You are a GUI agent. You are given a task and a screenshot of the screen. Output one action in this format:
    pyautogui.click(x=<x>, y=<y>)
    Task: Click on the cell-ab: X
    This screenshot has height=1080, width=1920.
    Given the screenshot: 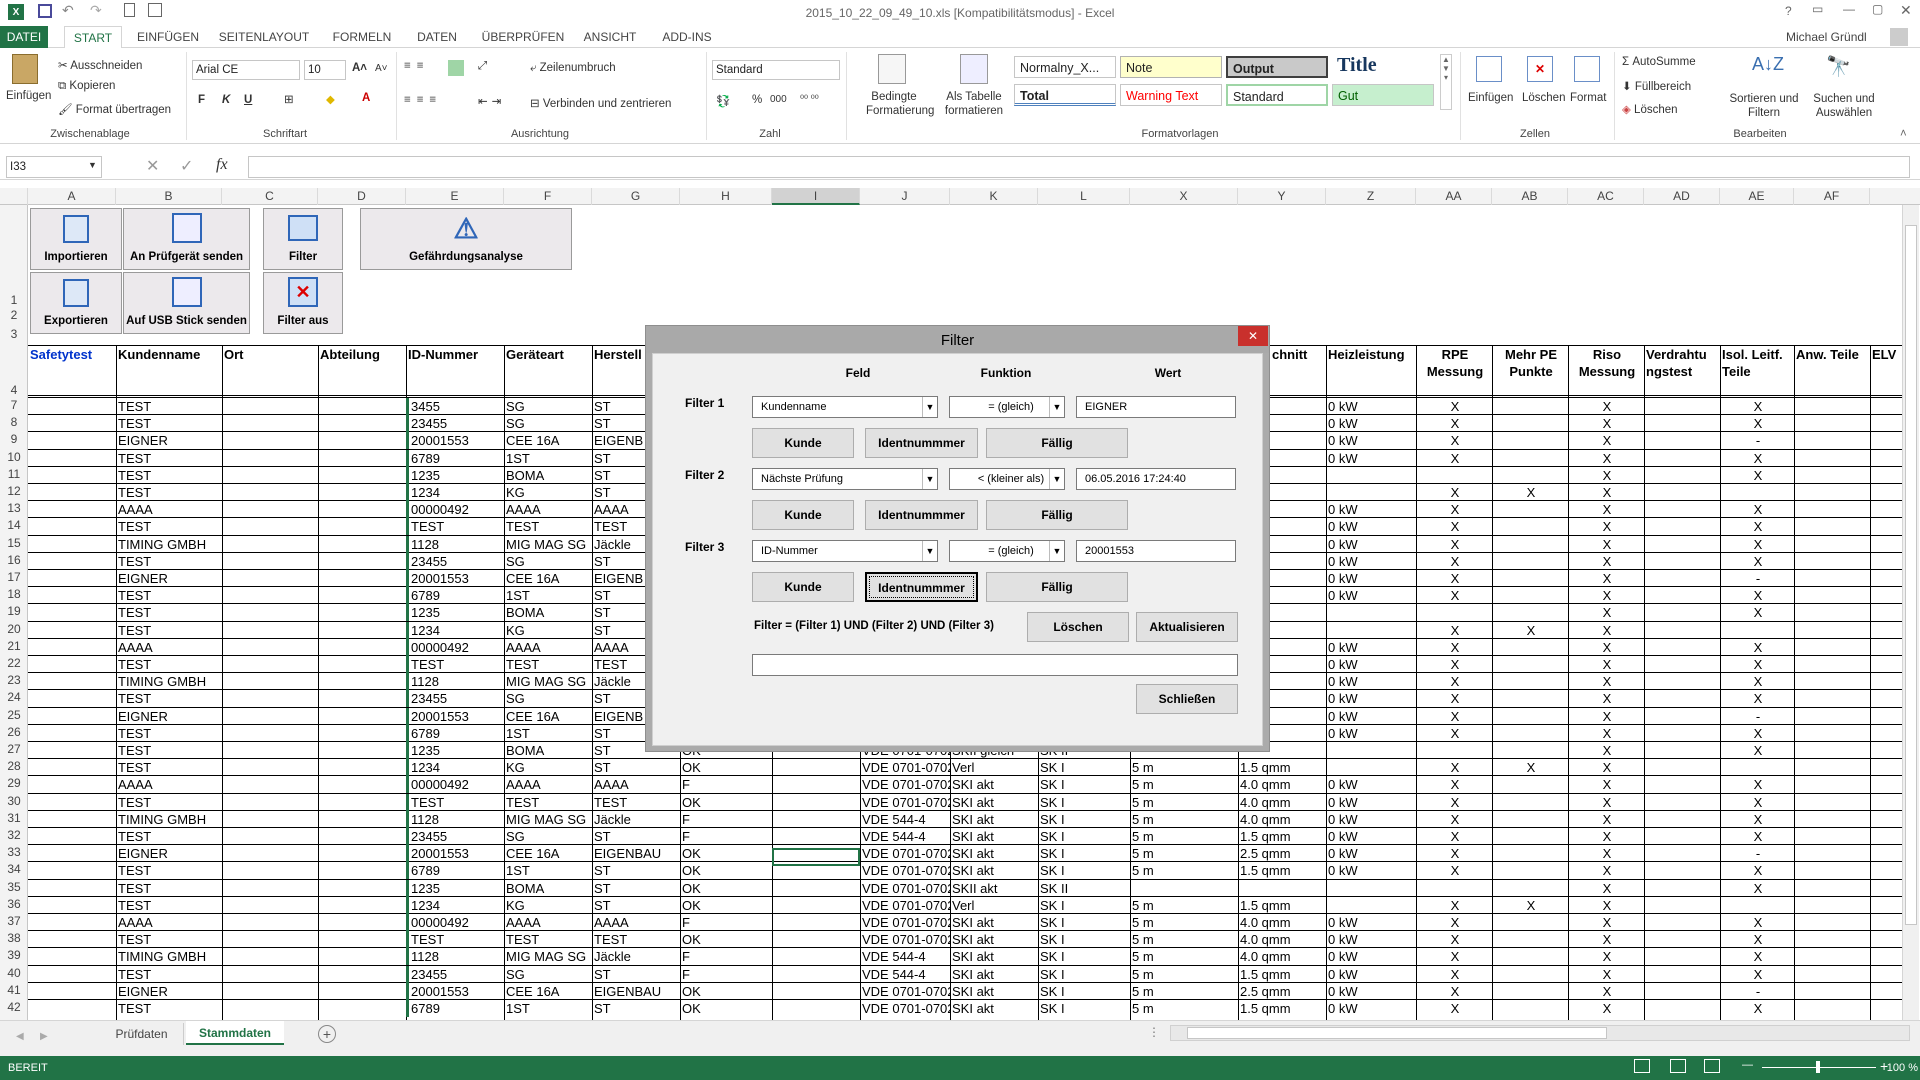 What is the action you would take?
    pyautogui.click(x=1530, y=767)
    